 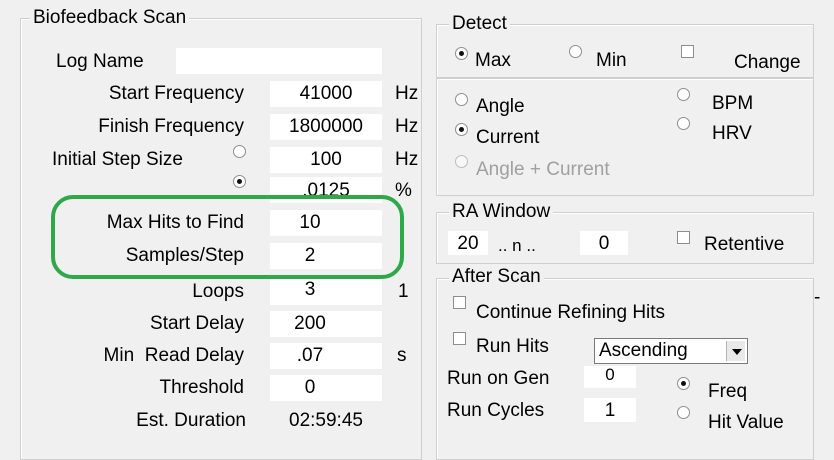 I want to click on est-duration-label: Est. Duration, so click(x=191, y=420).